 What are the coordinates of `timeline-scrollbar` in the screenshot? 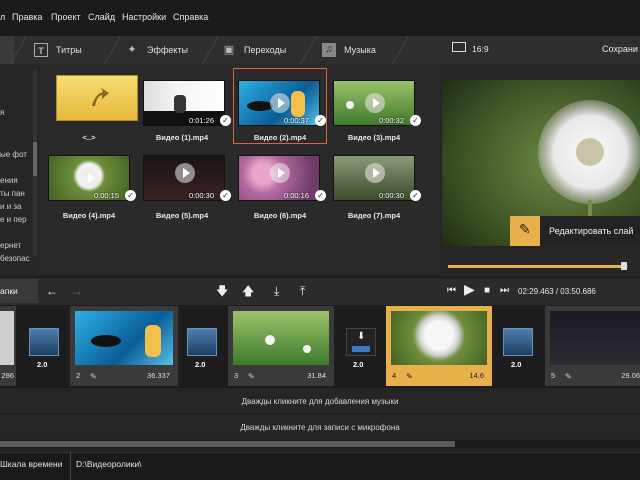 It's located at (320, 444).